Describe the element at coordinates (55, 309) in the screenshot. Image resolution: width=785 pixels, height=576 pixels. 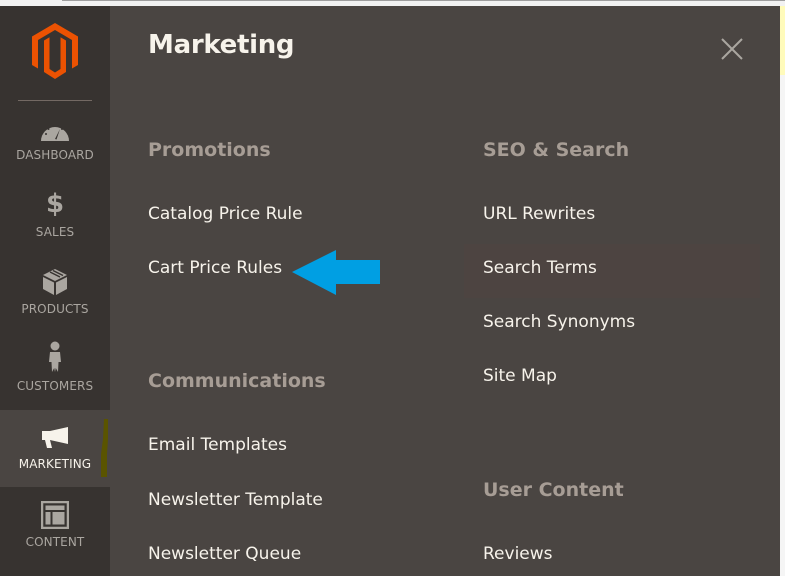
I see `sidebar-item-label: PRODUCTS` at that location.